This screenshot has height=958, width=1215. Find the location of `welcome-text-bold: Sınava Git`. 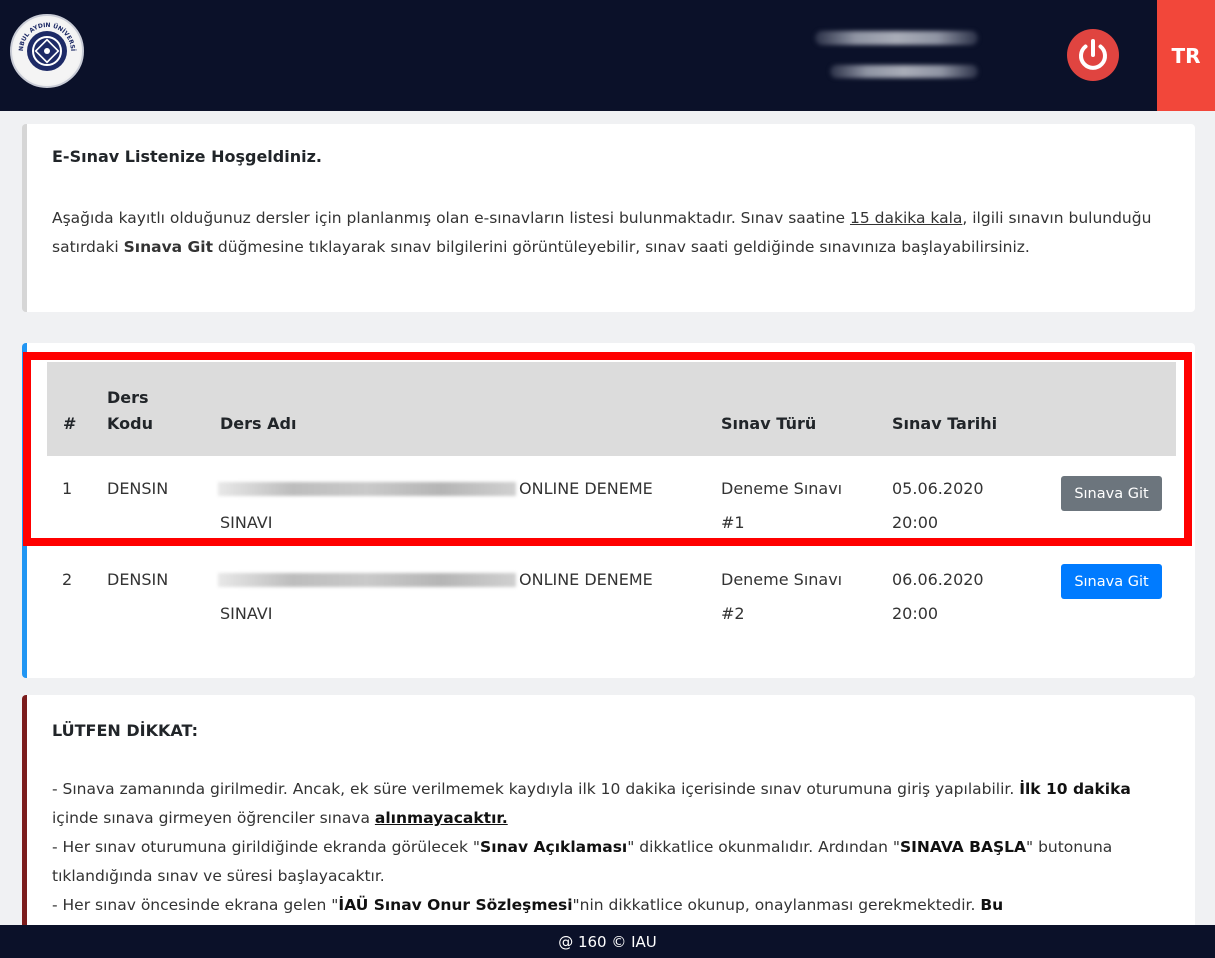

welcome-text-bold: Sınava Git is located at coordinates (168, 247).